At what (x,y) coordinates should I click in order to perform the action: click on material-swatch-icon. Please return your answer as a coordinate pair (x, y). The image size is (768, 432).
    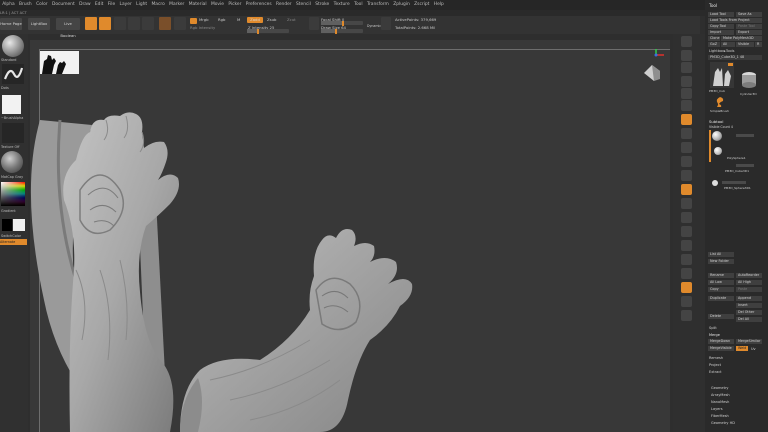
    Looking at the image, I should click on (165, 23).